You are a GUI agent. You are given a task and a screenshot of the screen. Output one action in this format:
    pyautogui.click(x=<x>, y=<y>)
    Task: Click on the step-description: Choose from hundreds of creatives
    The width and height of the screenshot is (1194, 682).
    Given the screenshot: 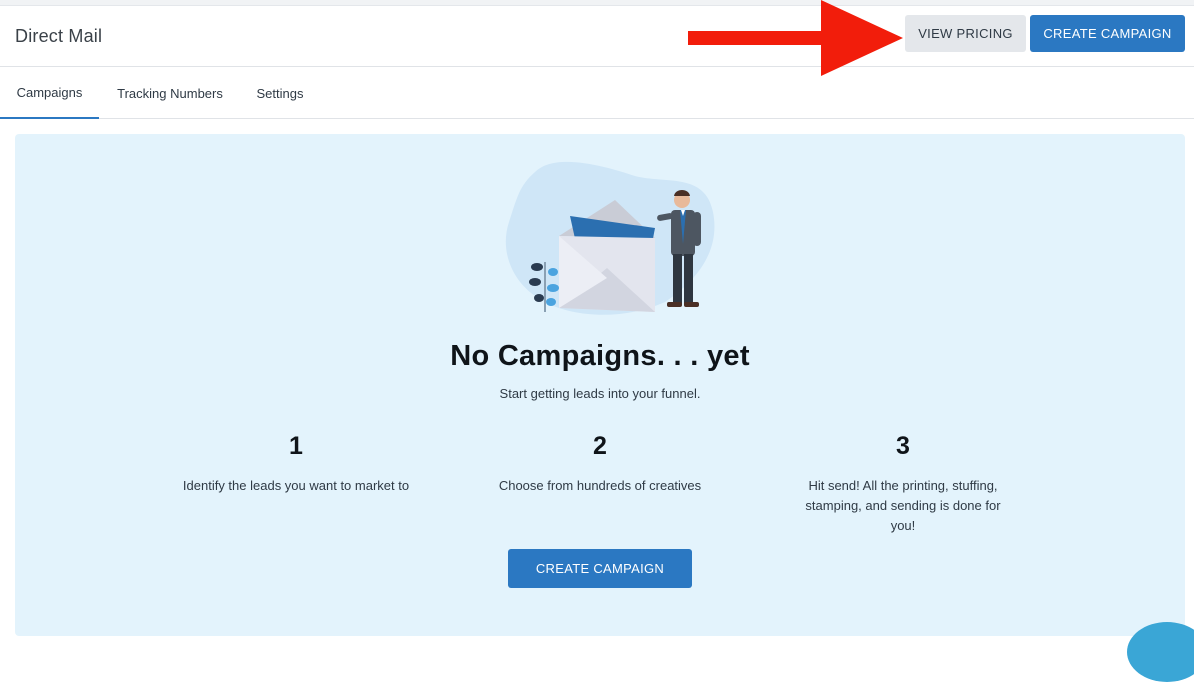 What is the action you would take?
    pyautogui.click(x=600, y=485)
    